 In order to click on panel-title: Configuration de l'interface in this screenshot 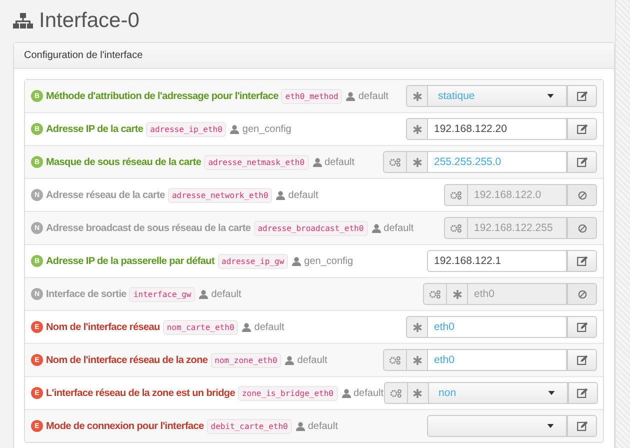, I will do `click(83, 55)`.